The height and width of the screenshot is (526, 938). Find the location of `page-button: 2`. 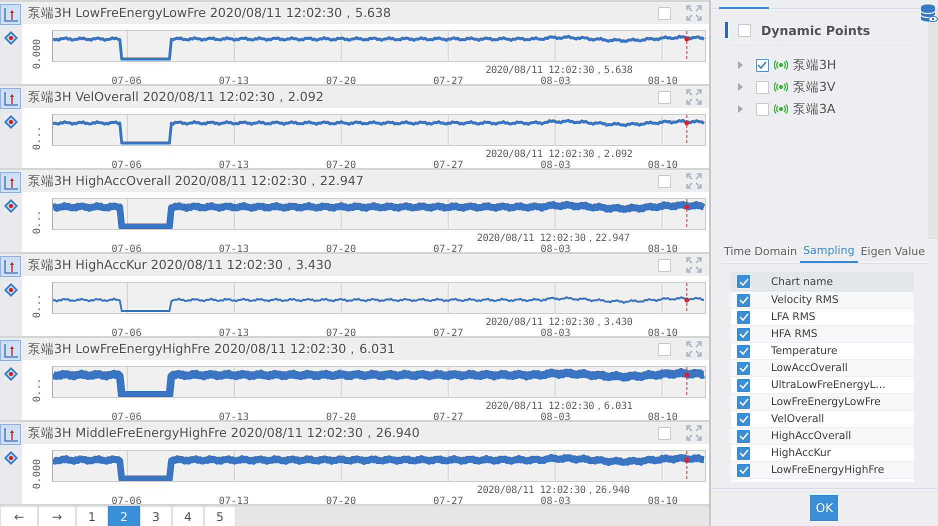

page-button: 2 is located at coordinates (124, 516).